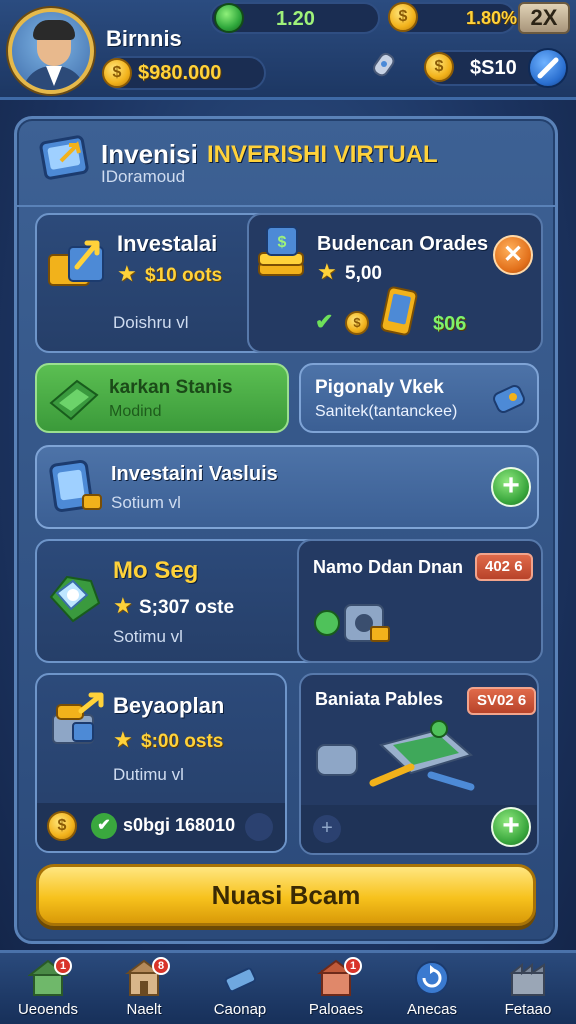 Image resolution: width=576 pixels, height=1024 pixels. What do you see at coordinates (75, 596) in the screenshot?
I see `crystal-icon` at bounding box center [75, 596].